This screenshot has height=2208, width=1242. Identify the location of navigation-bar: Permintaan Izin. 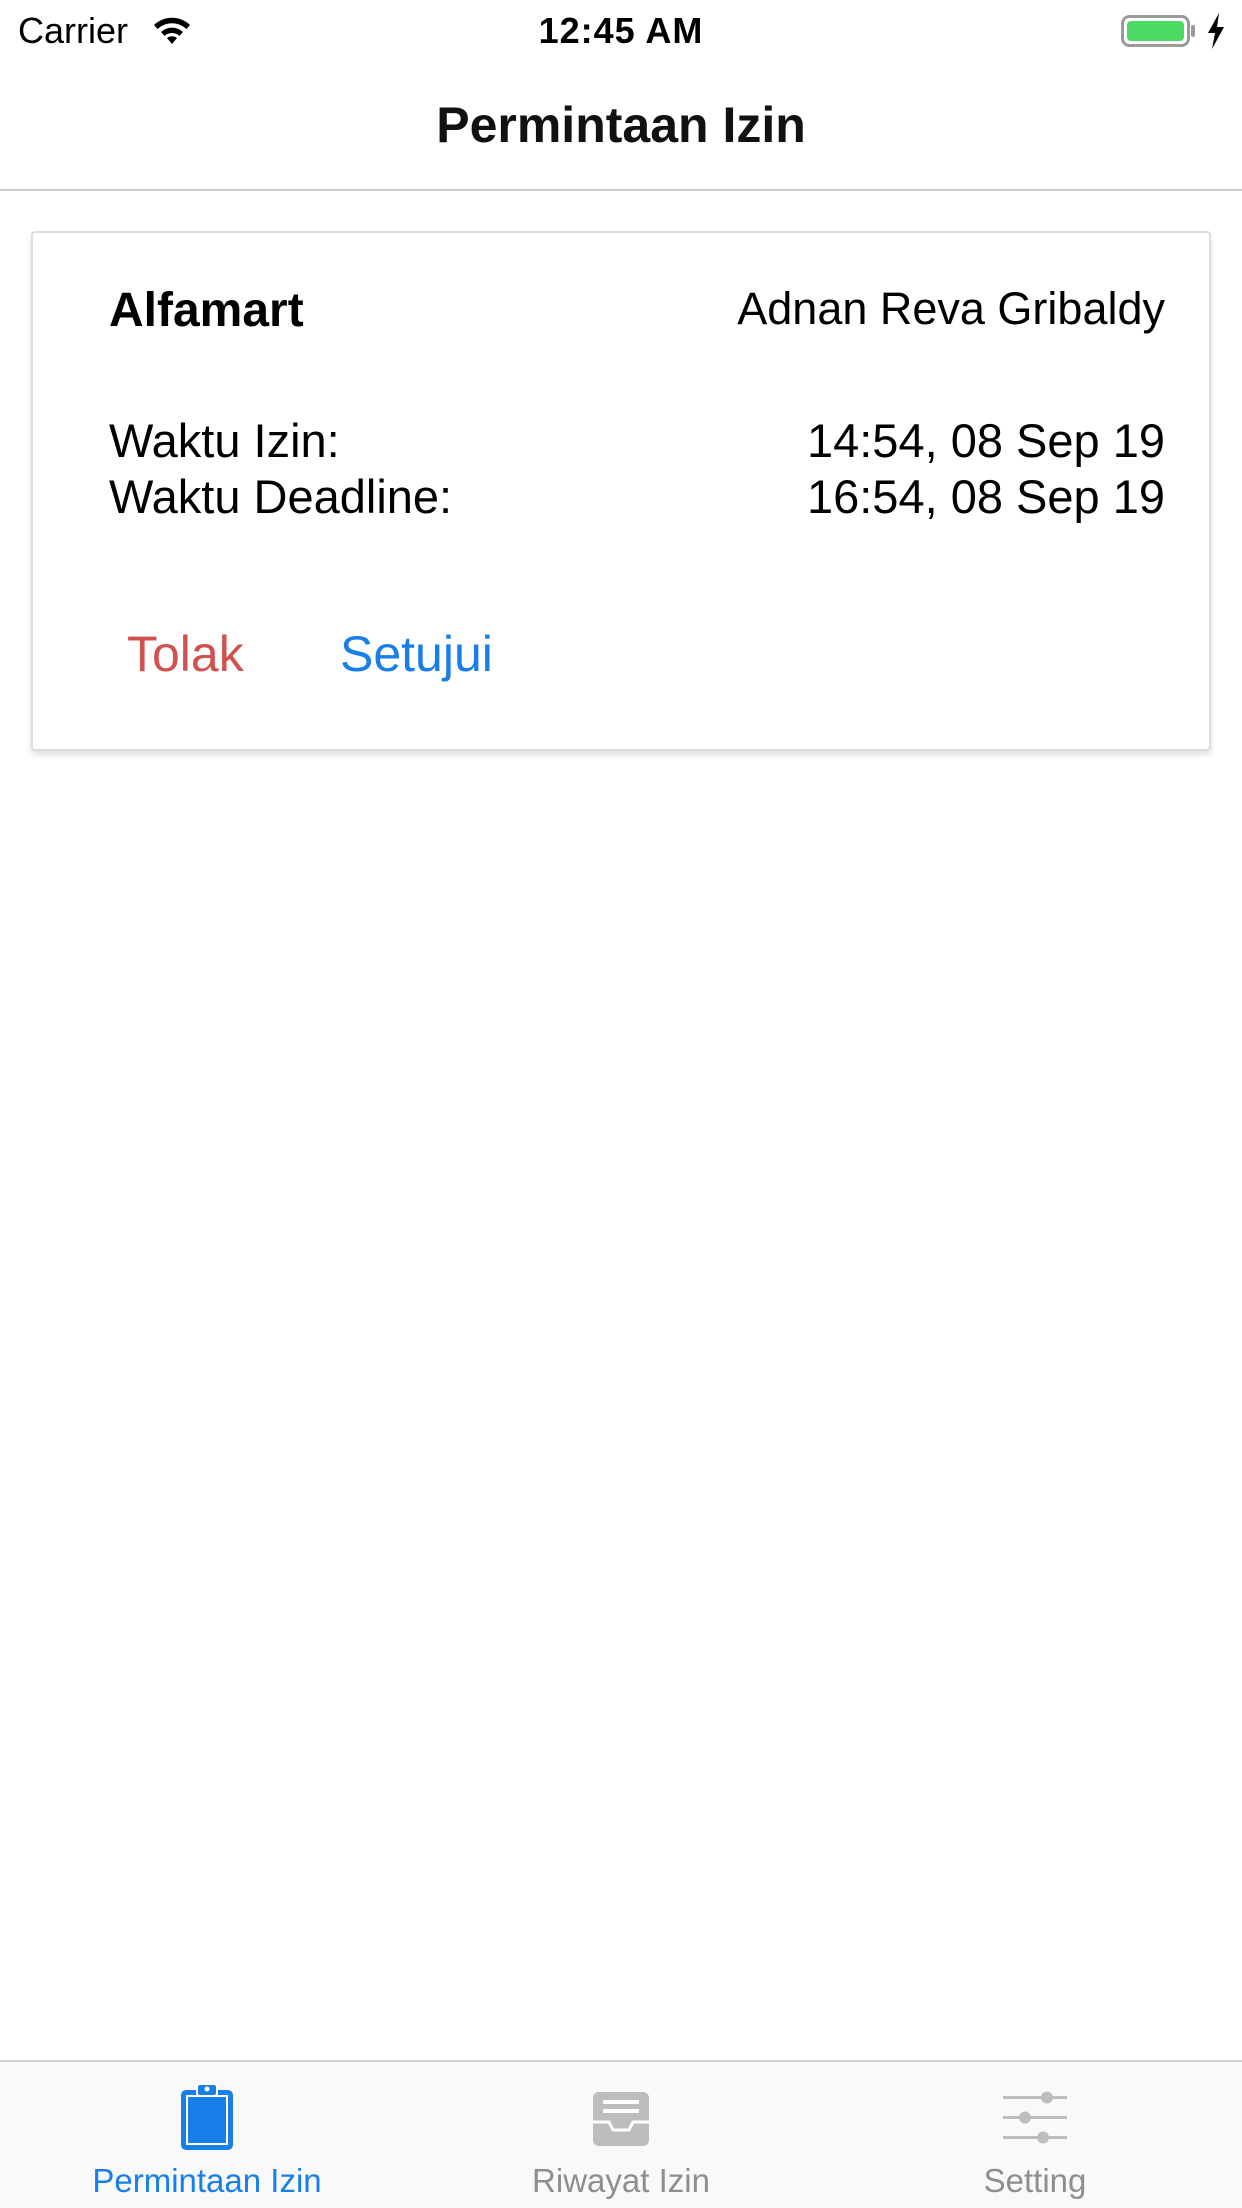
(621, 125).